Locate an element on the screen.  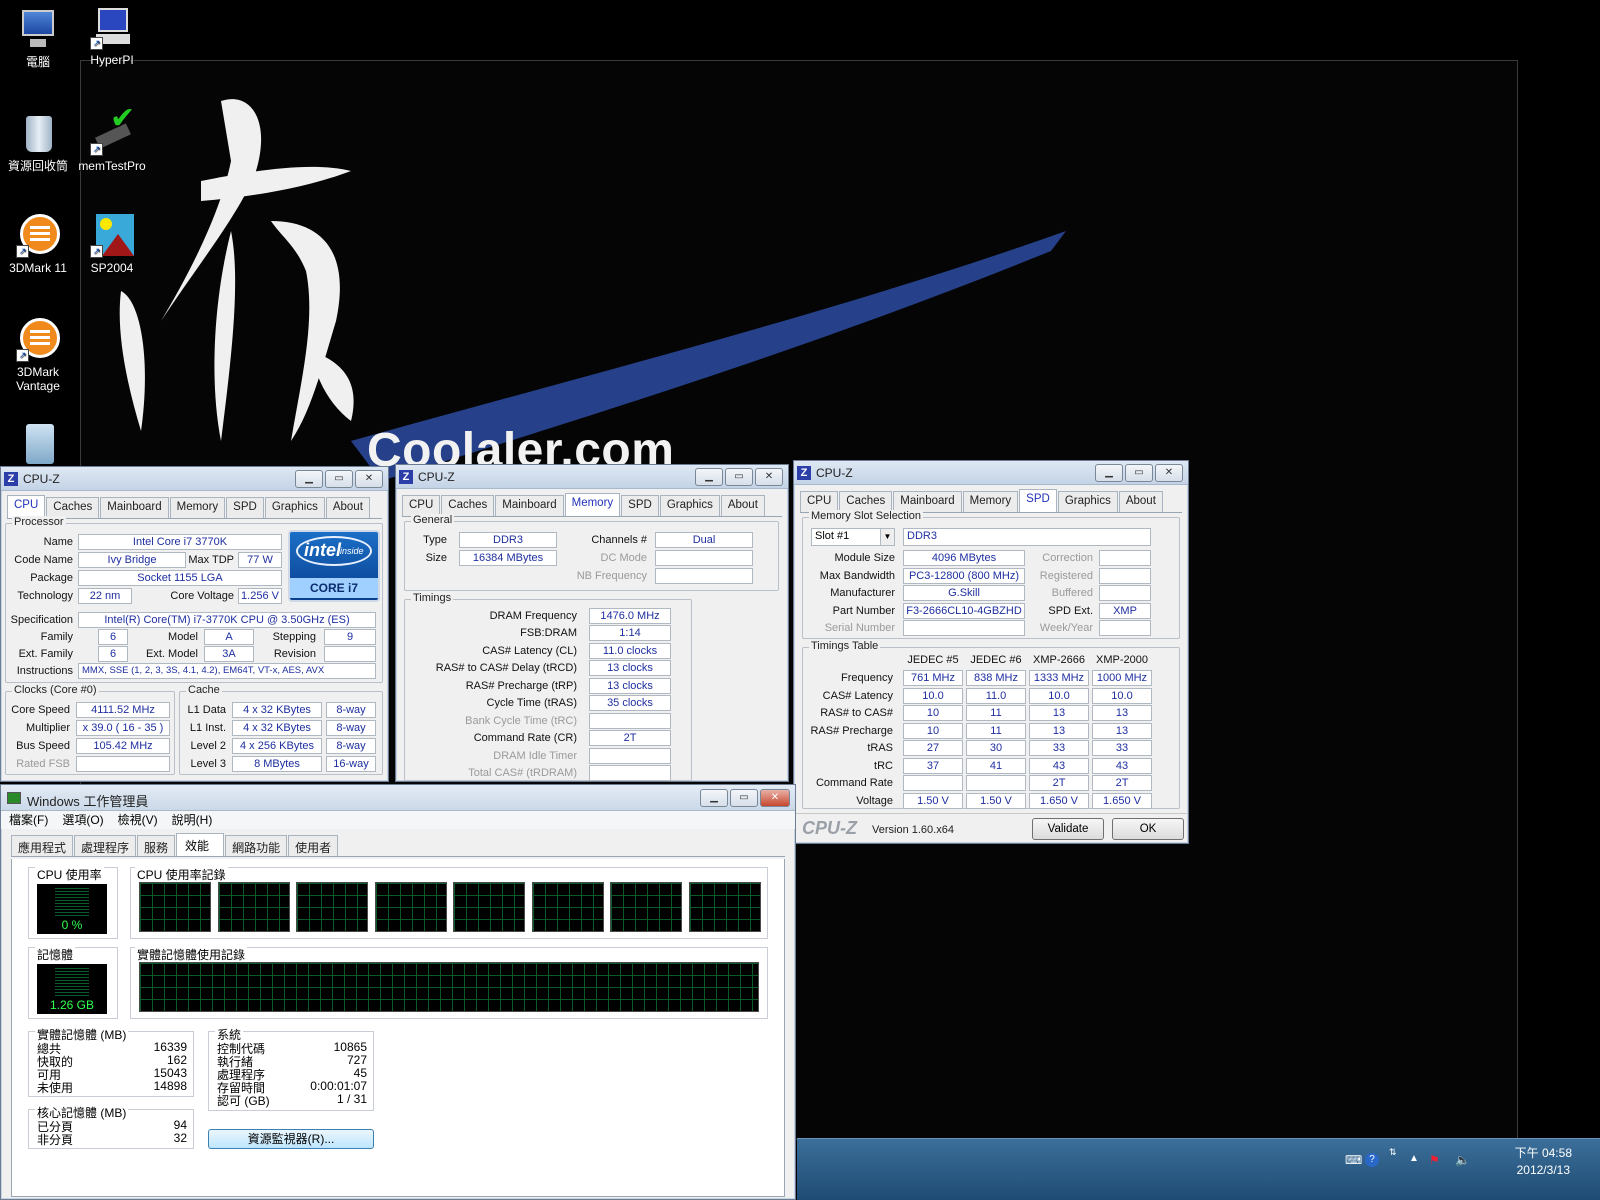
tab-performance: 效能 is located at coordinates (200, 844).